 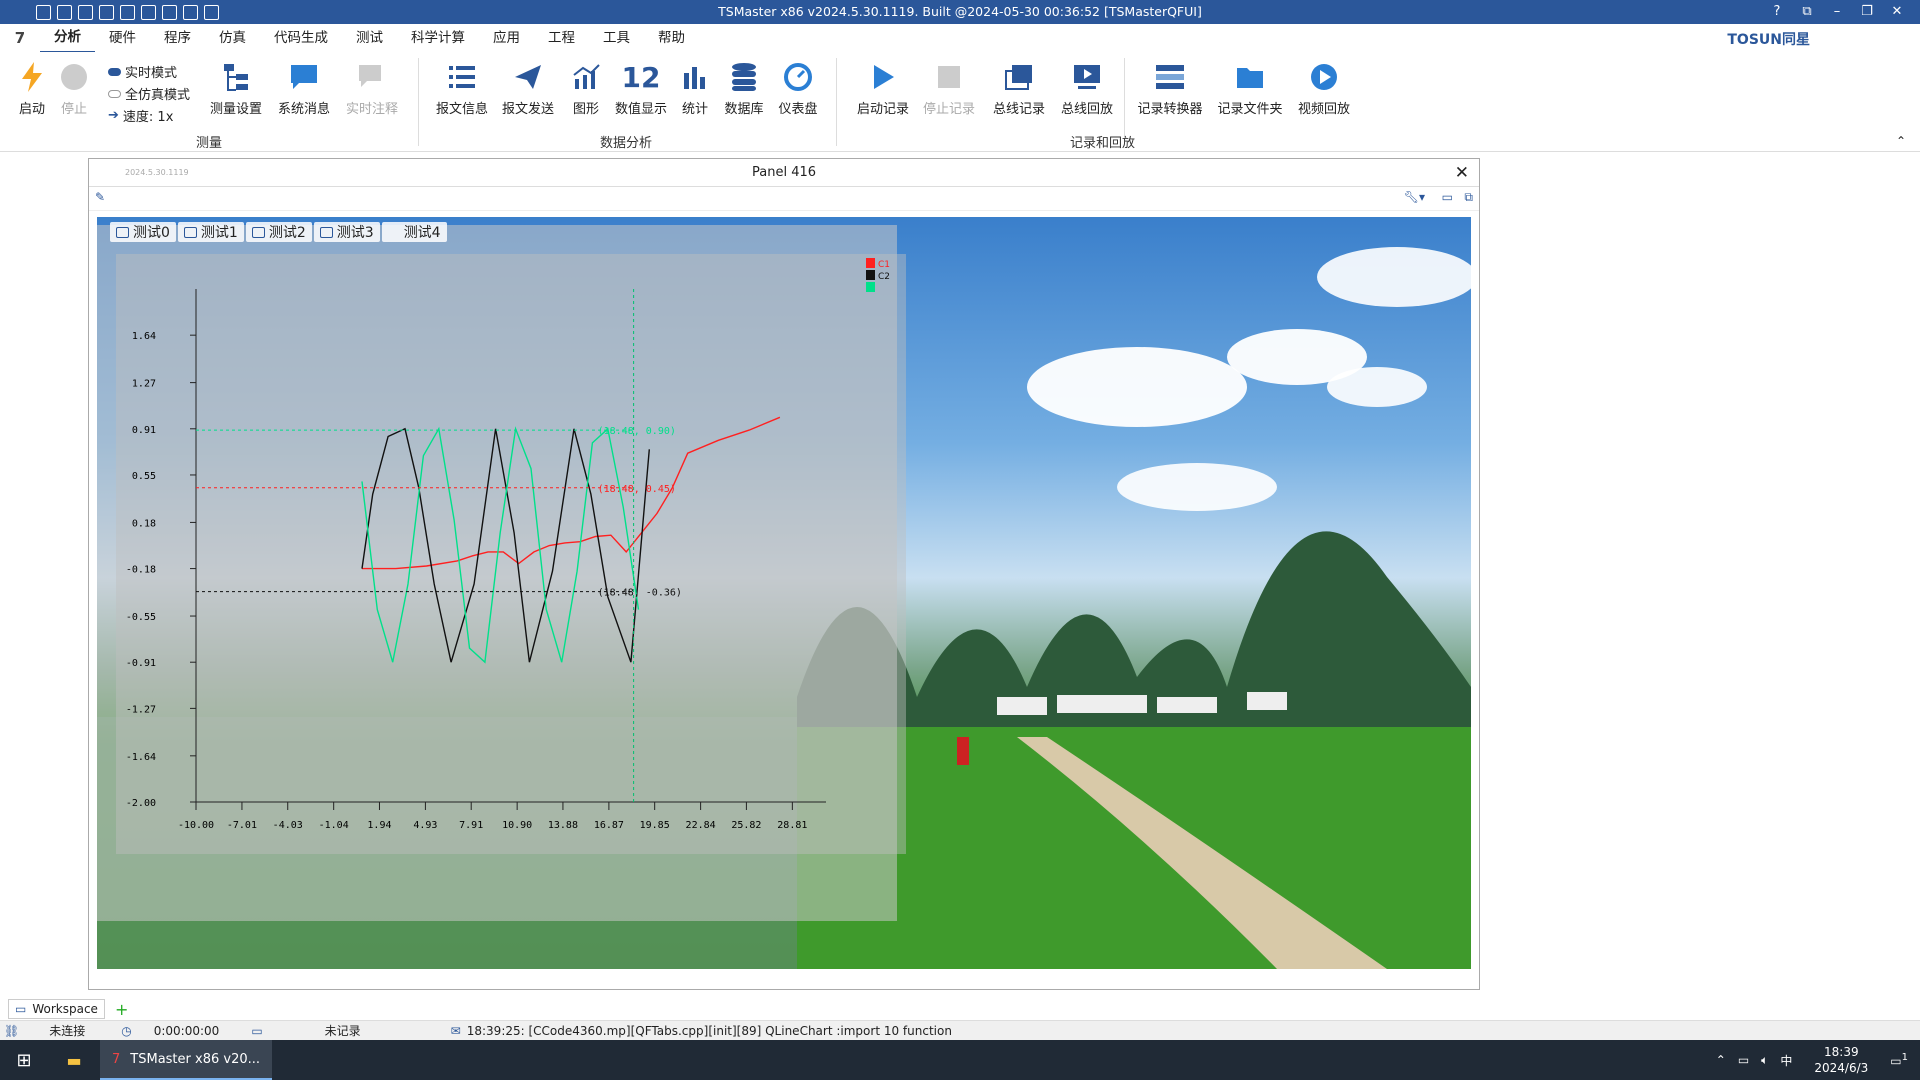 I want to click on windows-start-icon: ⊞, so click(x=24, y=1060).